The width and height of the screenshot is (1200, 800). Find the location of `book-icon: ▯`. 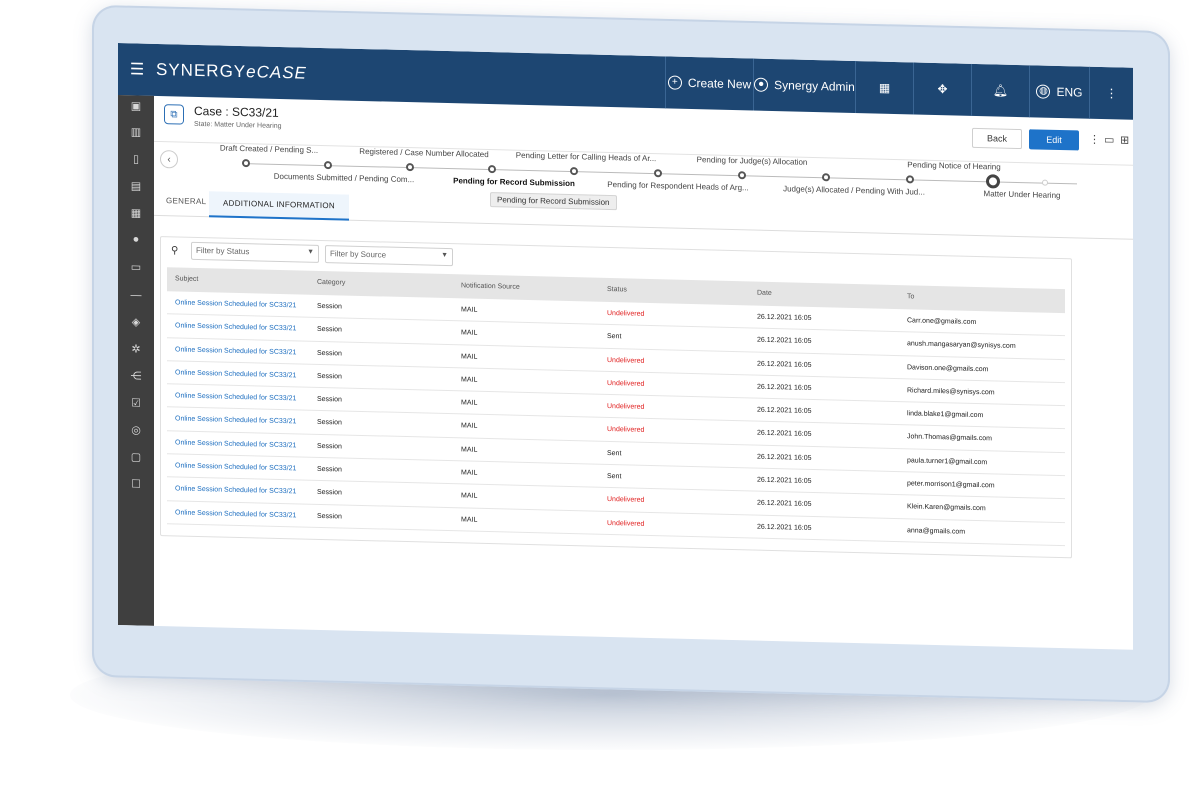

book-icon: ▯ is located at coordinates (136, 159).